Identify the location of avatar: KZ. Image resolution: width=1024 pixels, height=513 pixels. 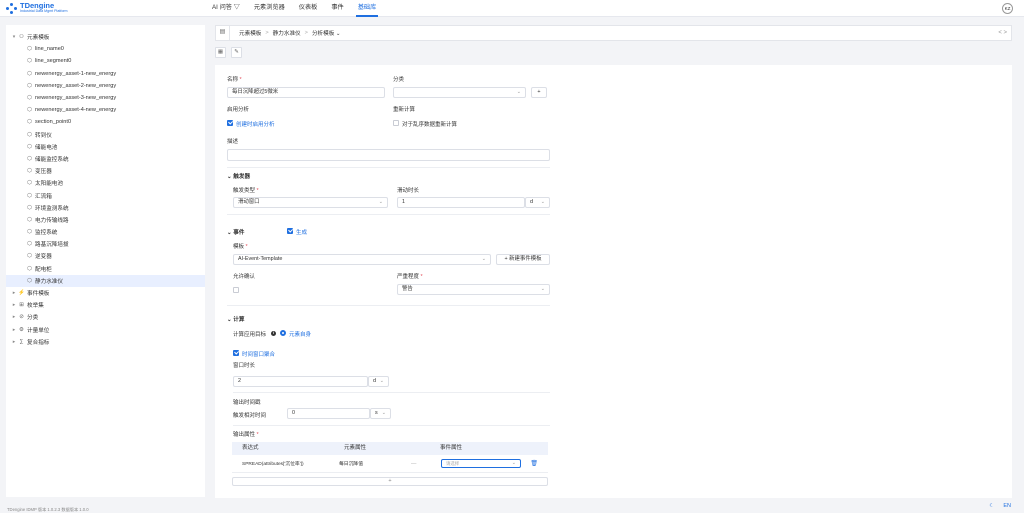
(1007, 8).